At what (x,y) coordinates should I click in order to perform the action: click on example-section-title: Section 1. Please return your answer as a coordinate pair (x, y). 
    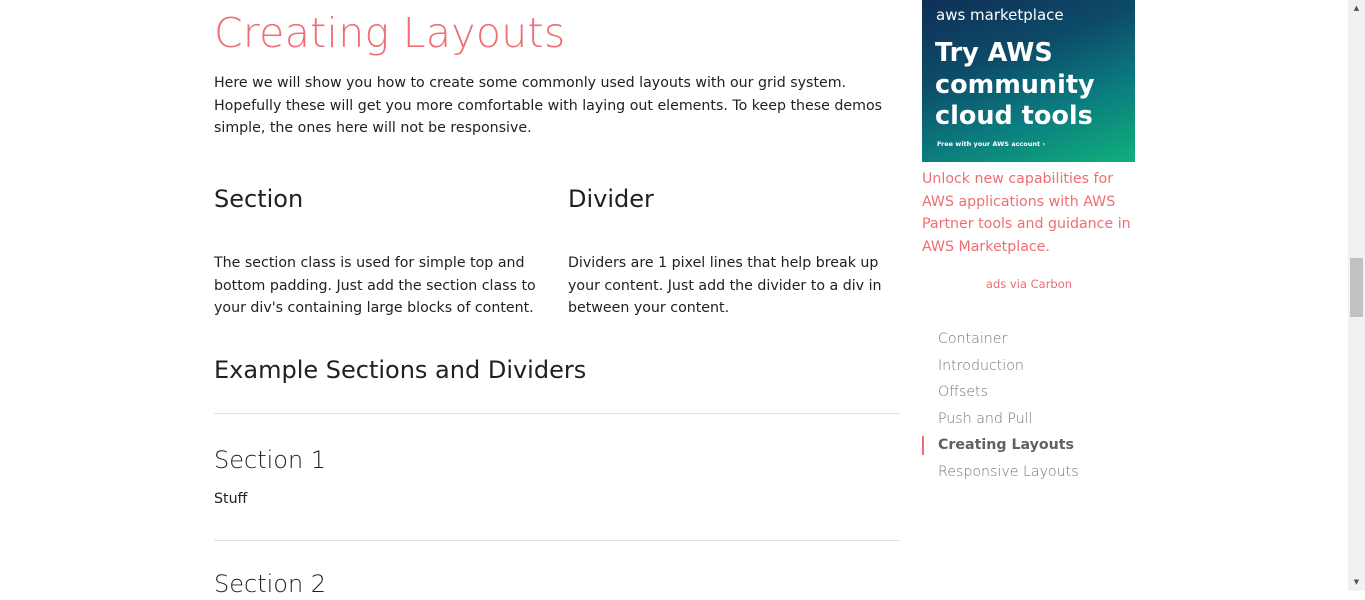
    Looking at the image, I should click on (270, 460).